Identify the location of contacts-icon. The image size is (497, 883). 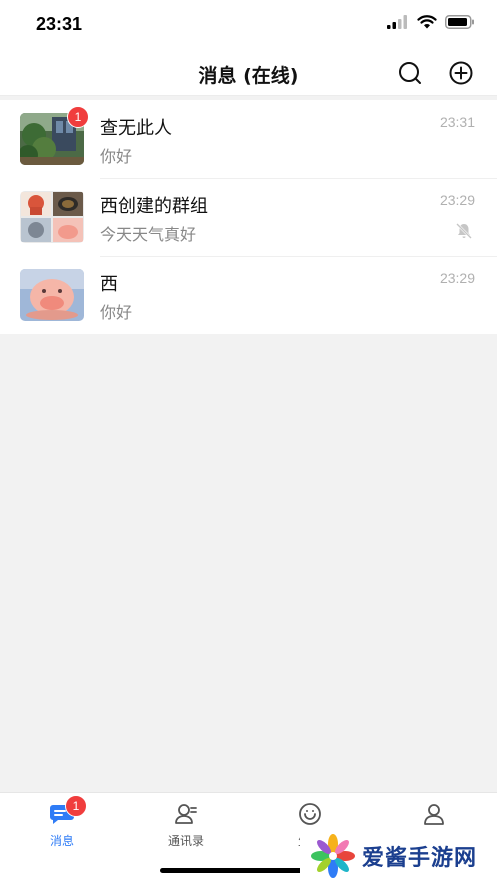
(186, 814).